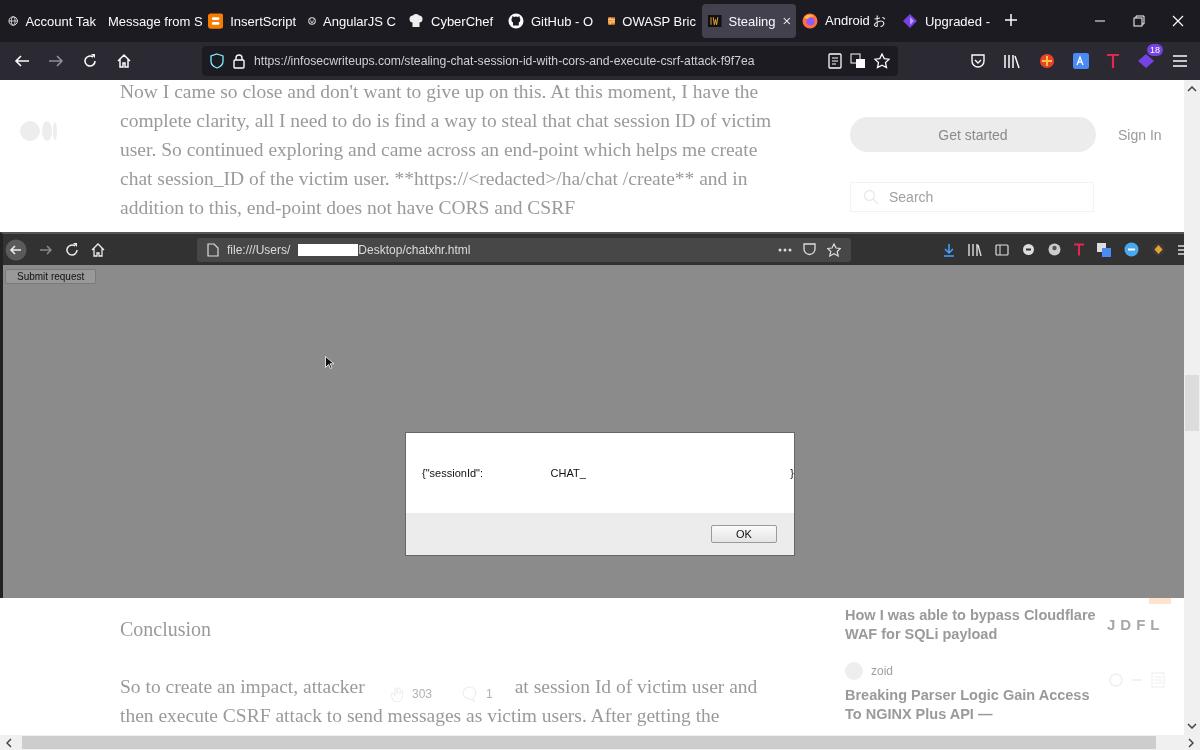 This screenshot has height=750, width=1200. I want to click on cat-icon, so click(516, 21).